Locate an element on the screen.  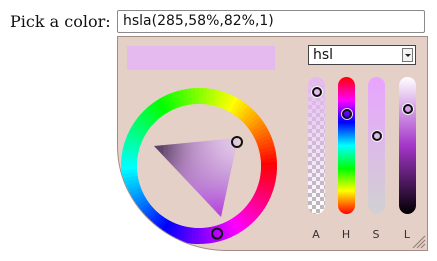
alpha-handle is located at coordinates (316, 92).